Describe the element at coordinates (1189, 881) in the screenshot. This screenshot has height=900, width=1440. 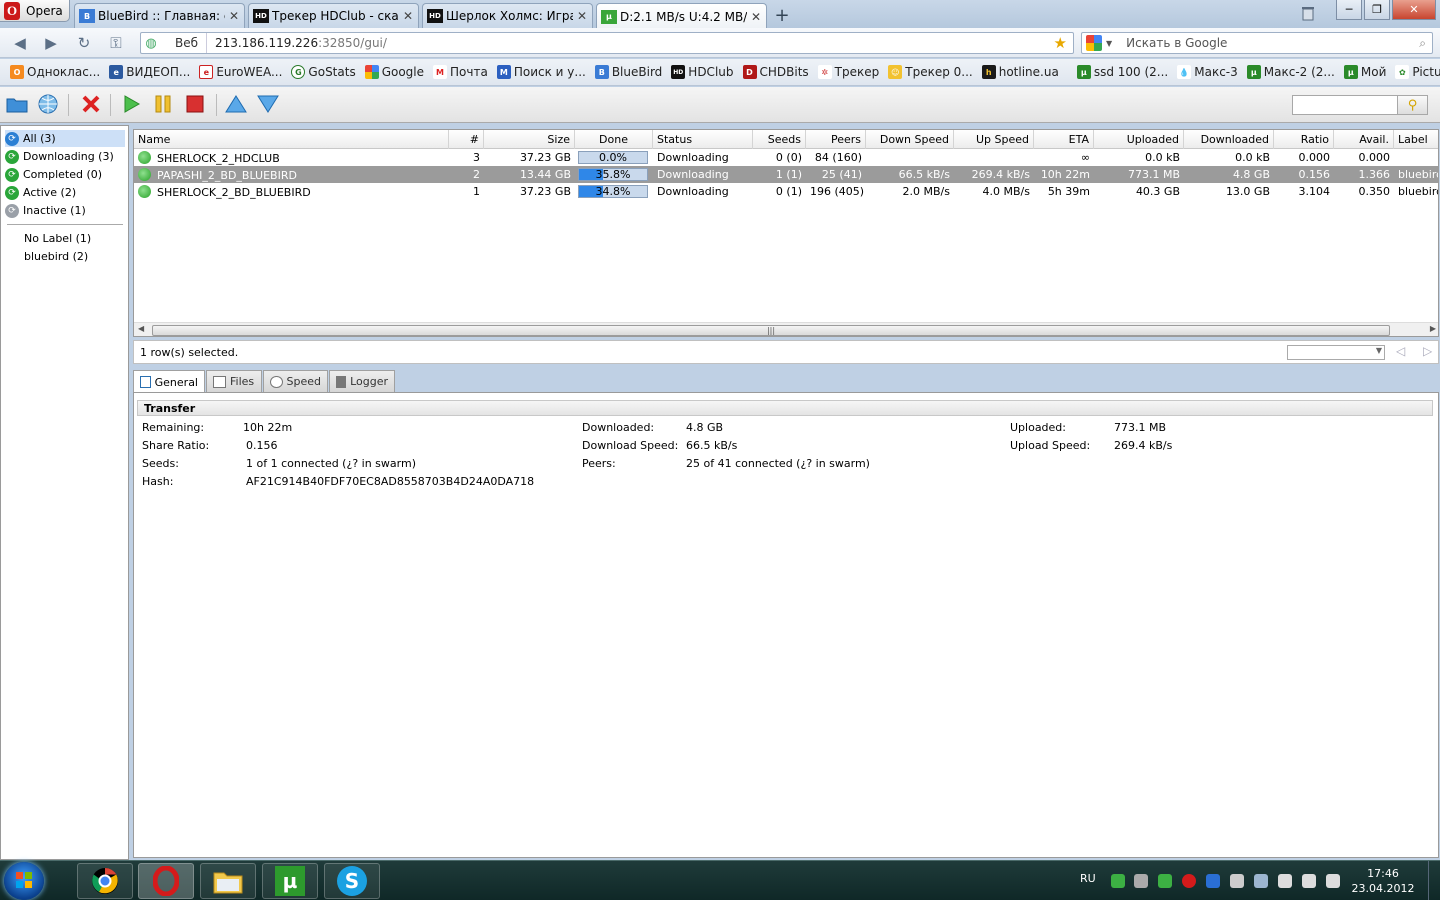
I see `tray-opera-icon` at that location.